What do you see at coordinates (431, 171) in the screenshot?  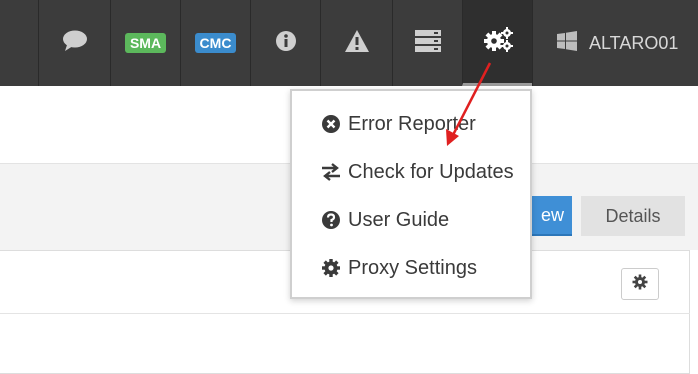 I see `menu-item-label: Check for Updates` at bounding box center [431, 171].